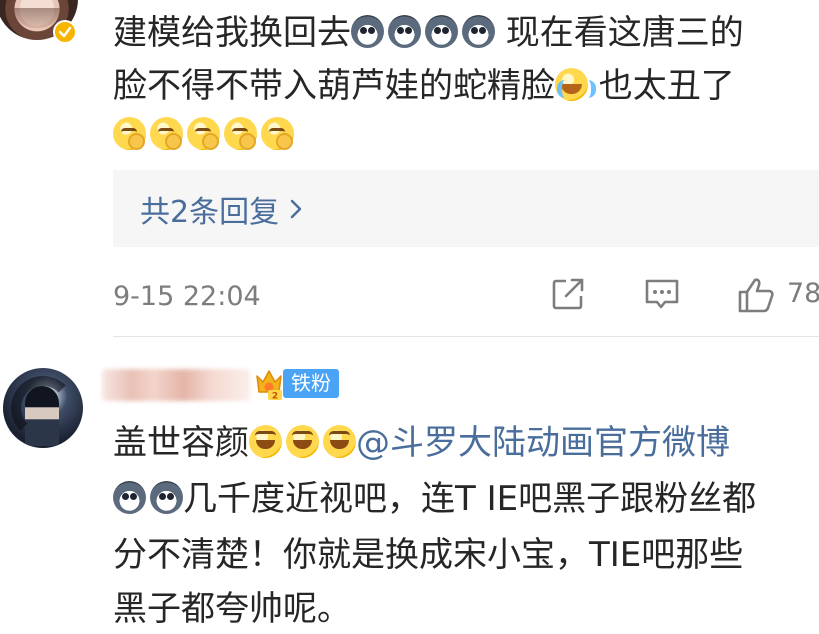  I want to click on comment-text: 黑子都夸帅呢。, so click(232, 609).